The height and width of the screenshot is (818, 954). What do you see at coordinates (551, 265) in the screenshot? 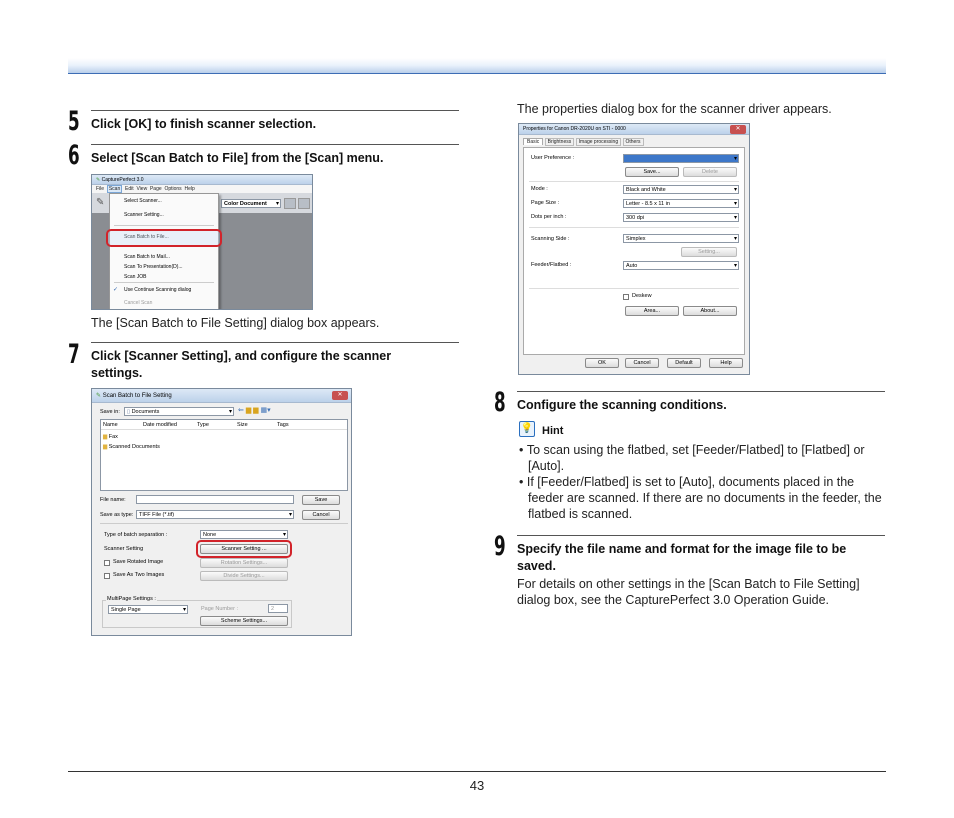
I see `pd-feeder-label: Feeder/Flatbed :` at bounding box center [551, 265].